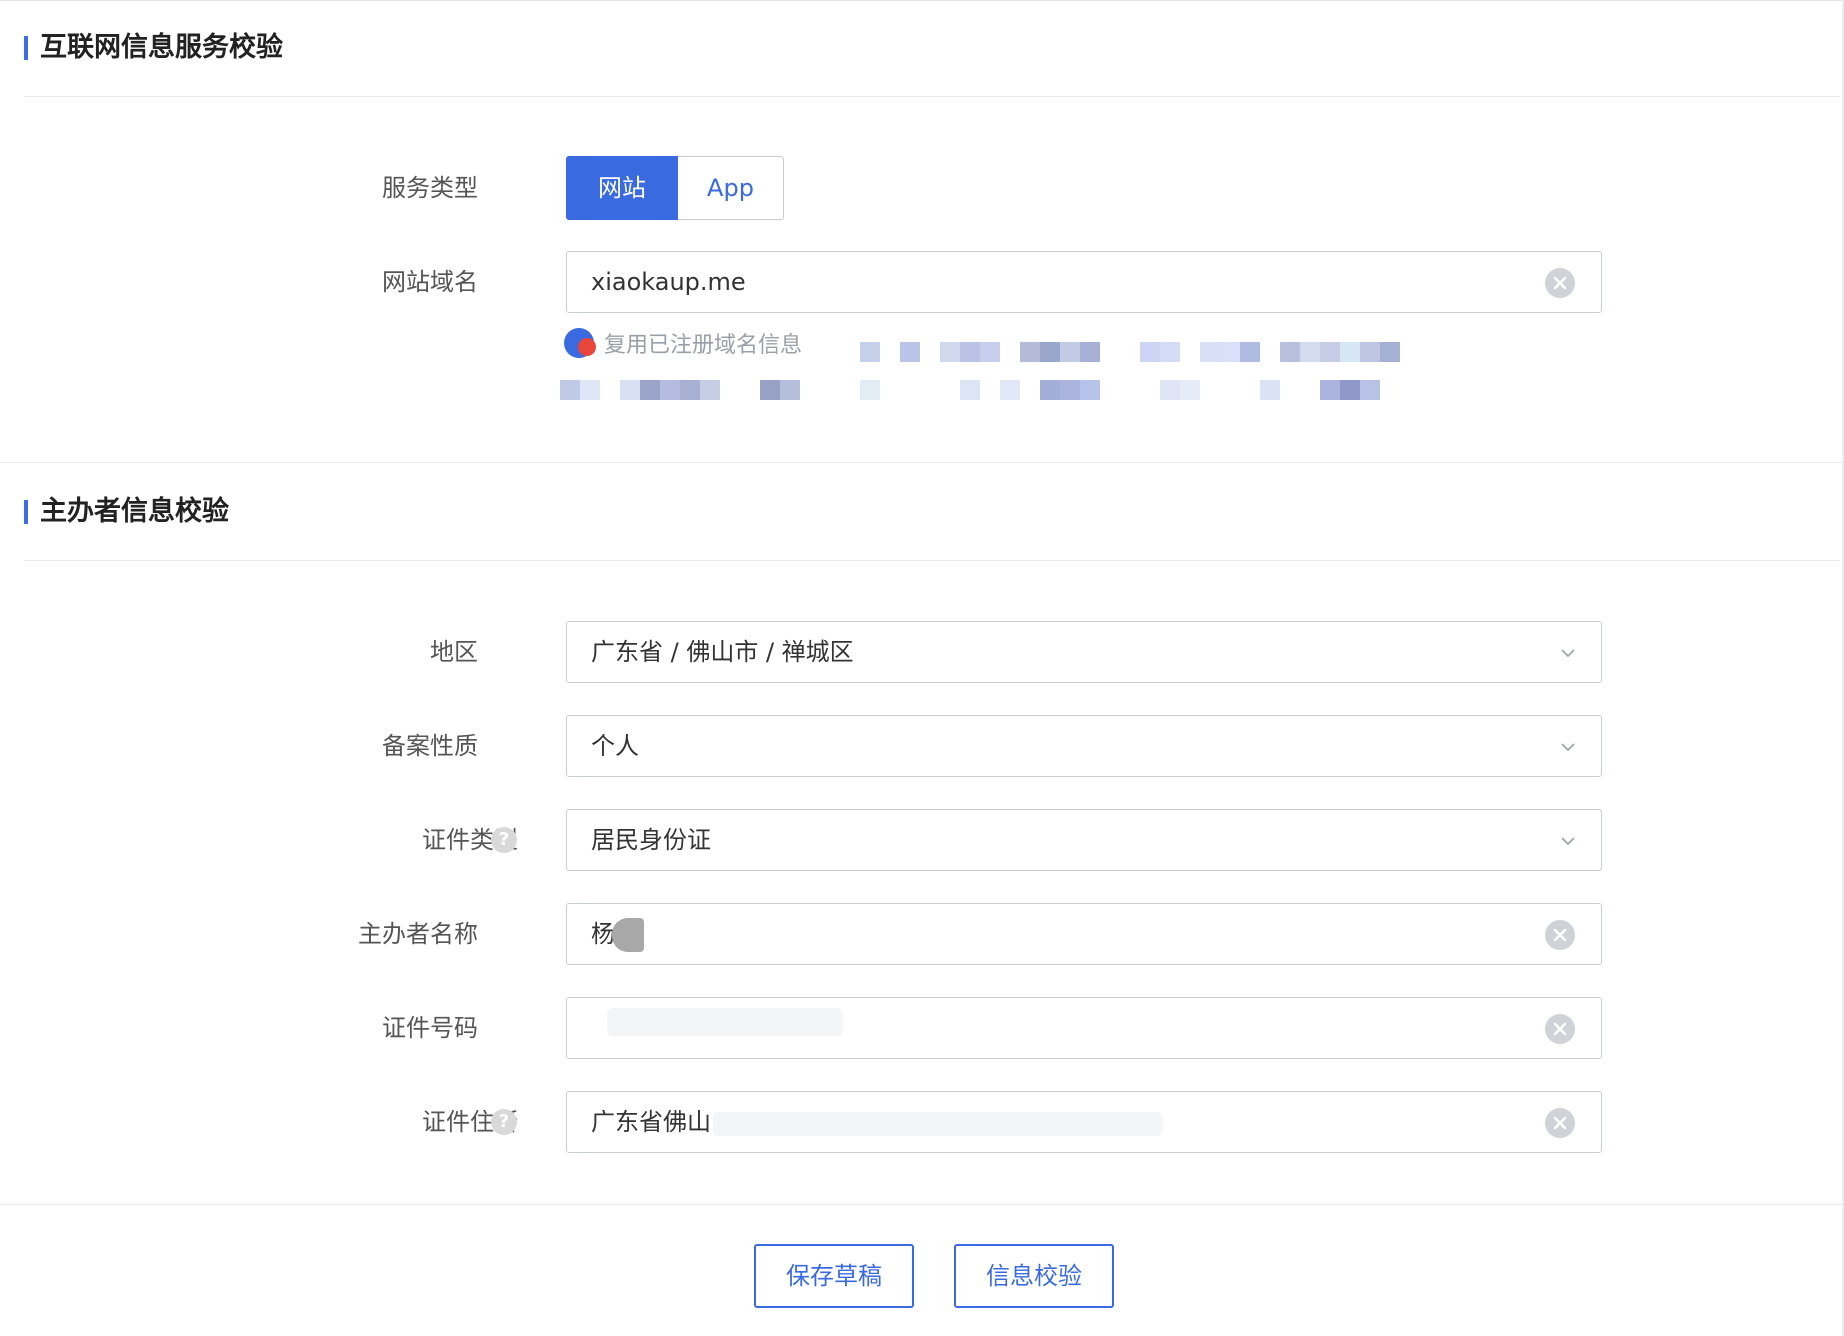 The width and height of the screenshot is (1844, 1336). I want to click on domain-input-value: xiaokaup.me, so click(668, 282).